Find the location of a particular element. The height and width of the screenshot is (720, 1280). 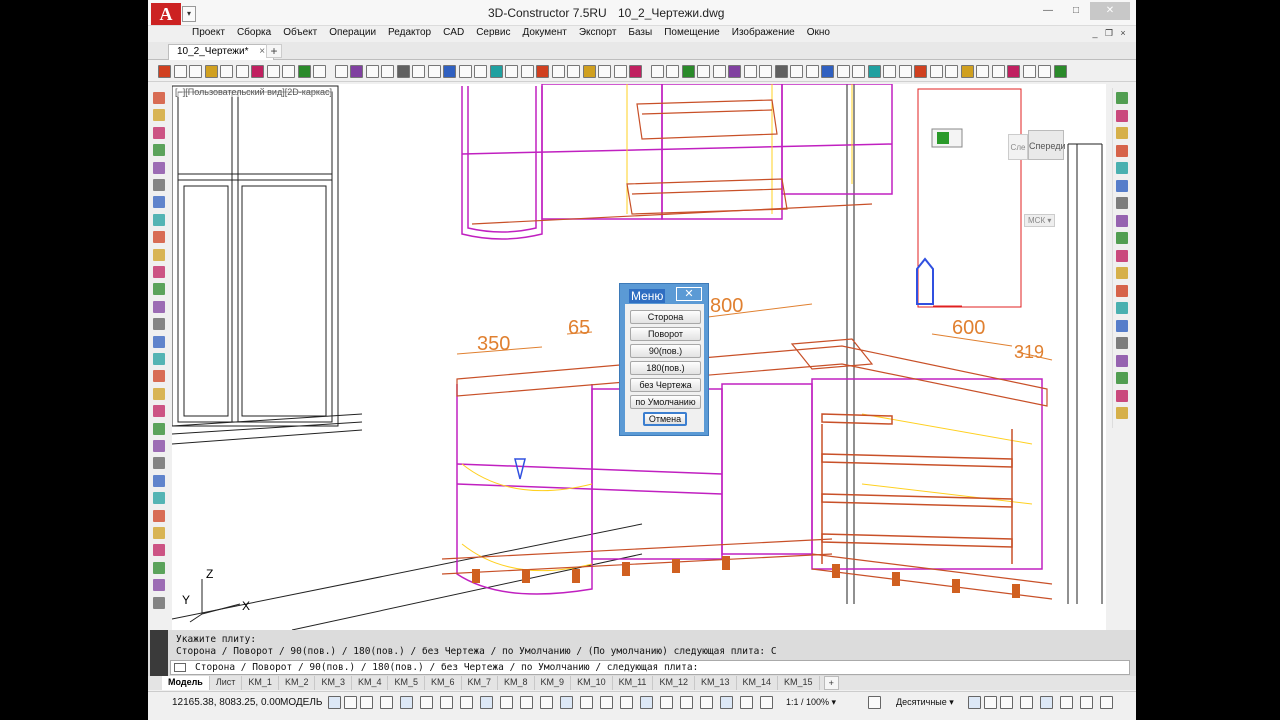

rotate-90-button: 90(пов.) is located at coordinates (665, 351).